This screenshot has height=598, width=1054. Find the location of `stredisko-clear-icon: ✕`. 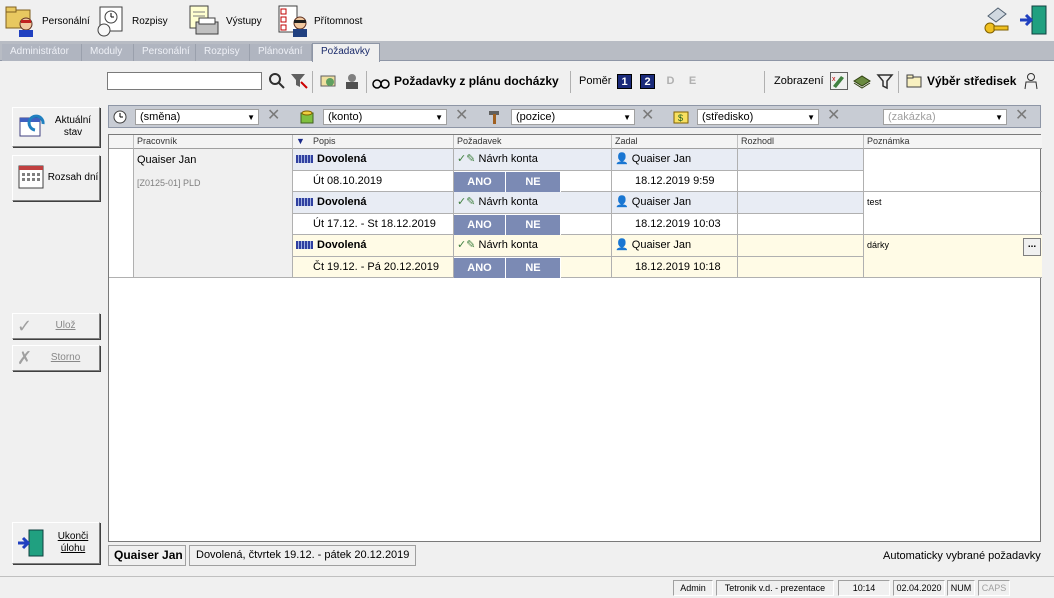

stredisko-clear-icon: ✕ is located at coordinates (833, 116).